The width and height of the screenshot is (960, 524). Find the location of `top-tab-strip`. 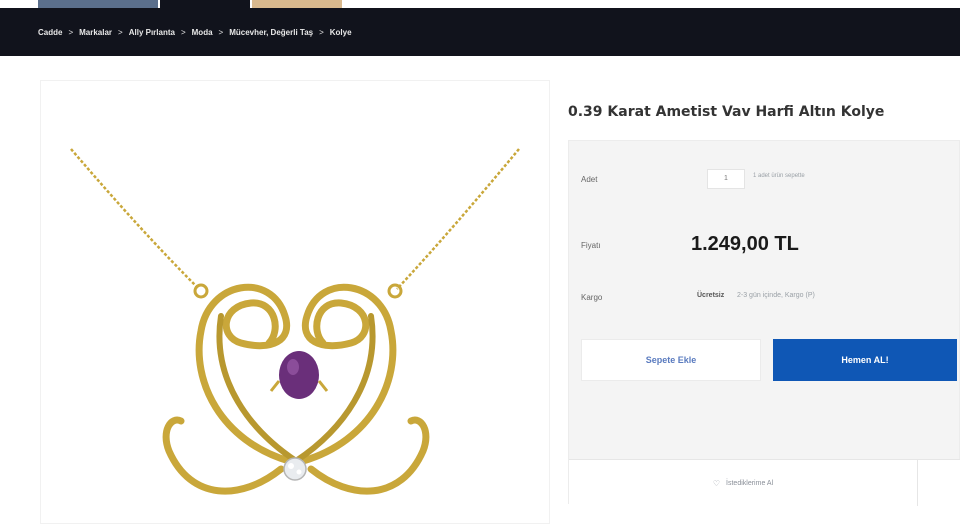

top-tab-strip is located at coordinates (480, 4).